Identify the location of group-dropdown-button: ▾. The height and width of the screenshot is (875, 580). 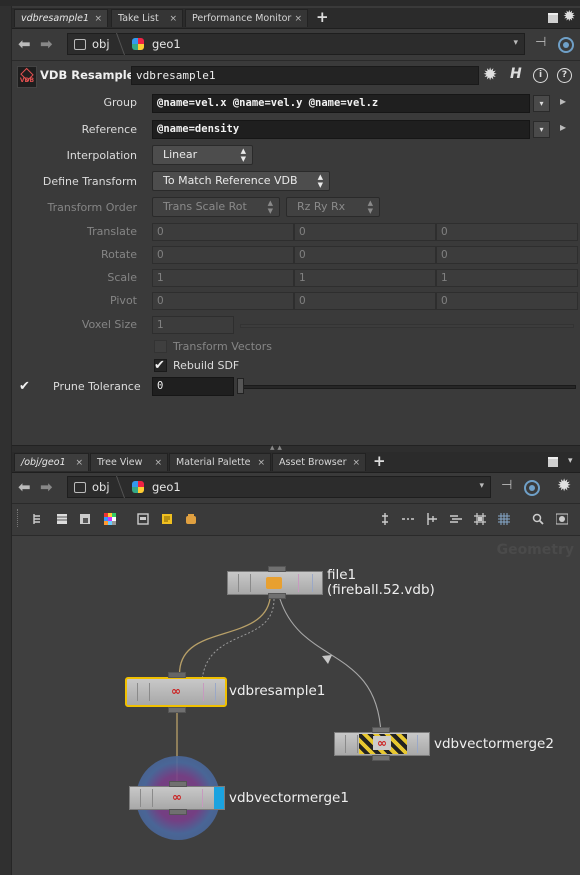
(541, 103).